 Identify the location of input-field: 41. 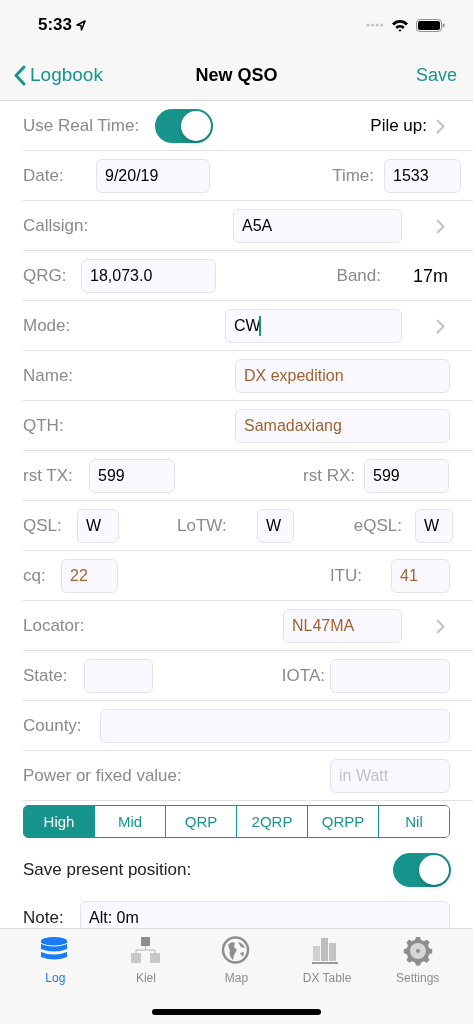
(420, 576).